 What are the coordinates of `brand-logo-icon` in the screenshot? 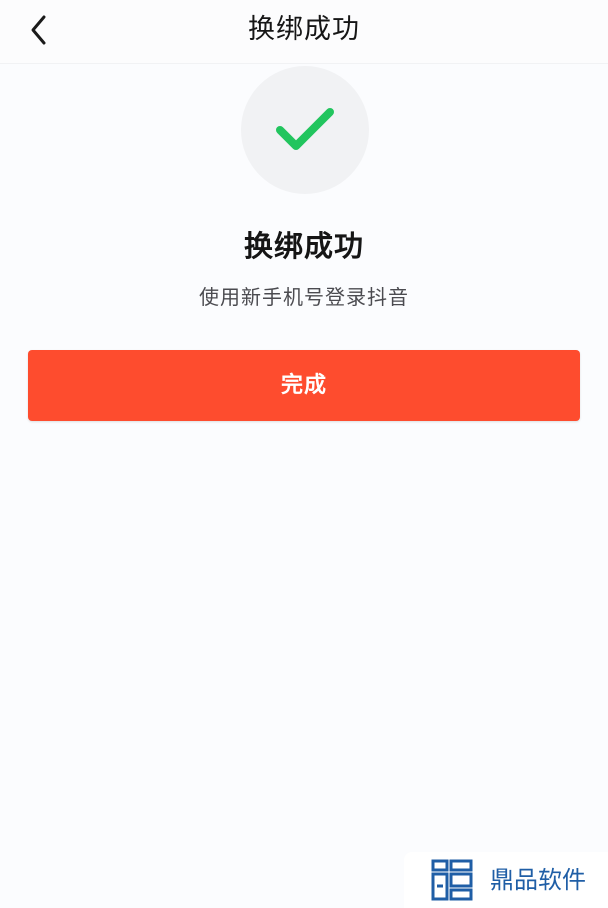 It's located at (452, 880).